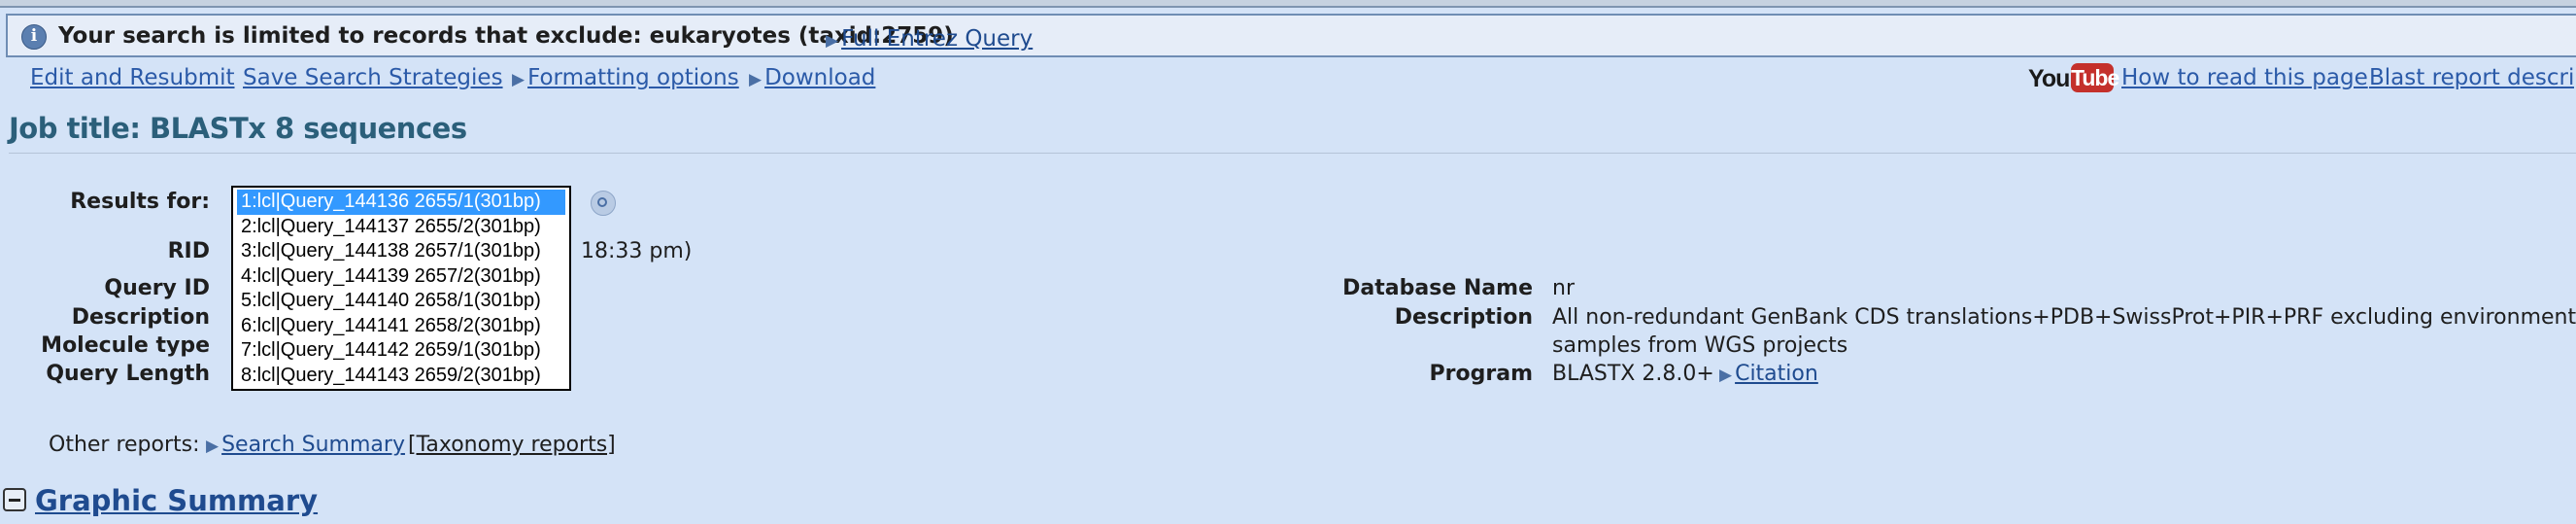 Image resolution: width=2576 pixels, height=524 pixels. I want to click on taxonomy-reports-link: [Taxonomy reports], so click(512, 445).